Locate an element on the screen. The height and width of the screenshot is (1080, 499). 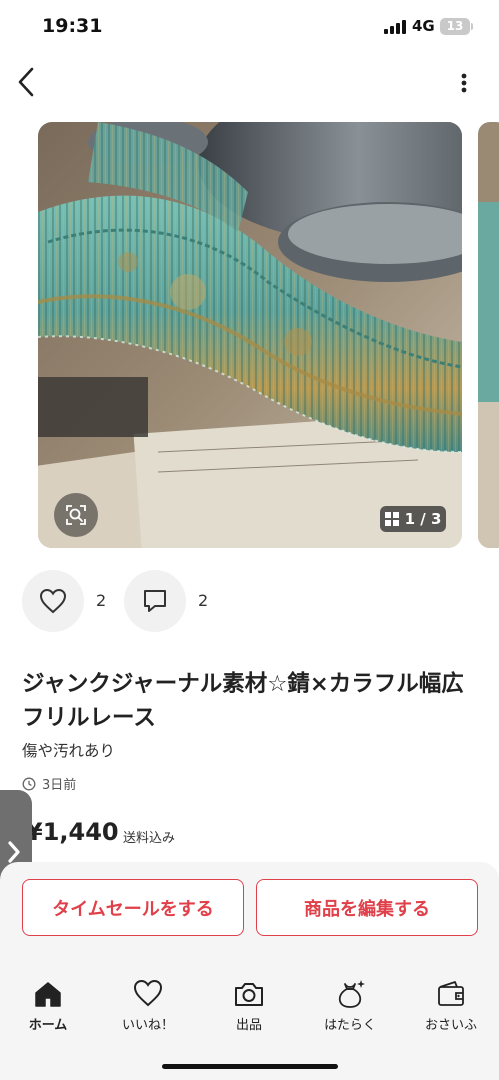
item-price: ¥1,440 is located at coordinates (72, 832).